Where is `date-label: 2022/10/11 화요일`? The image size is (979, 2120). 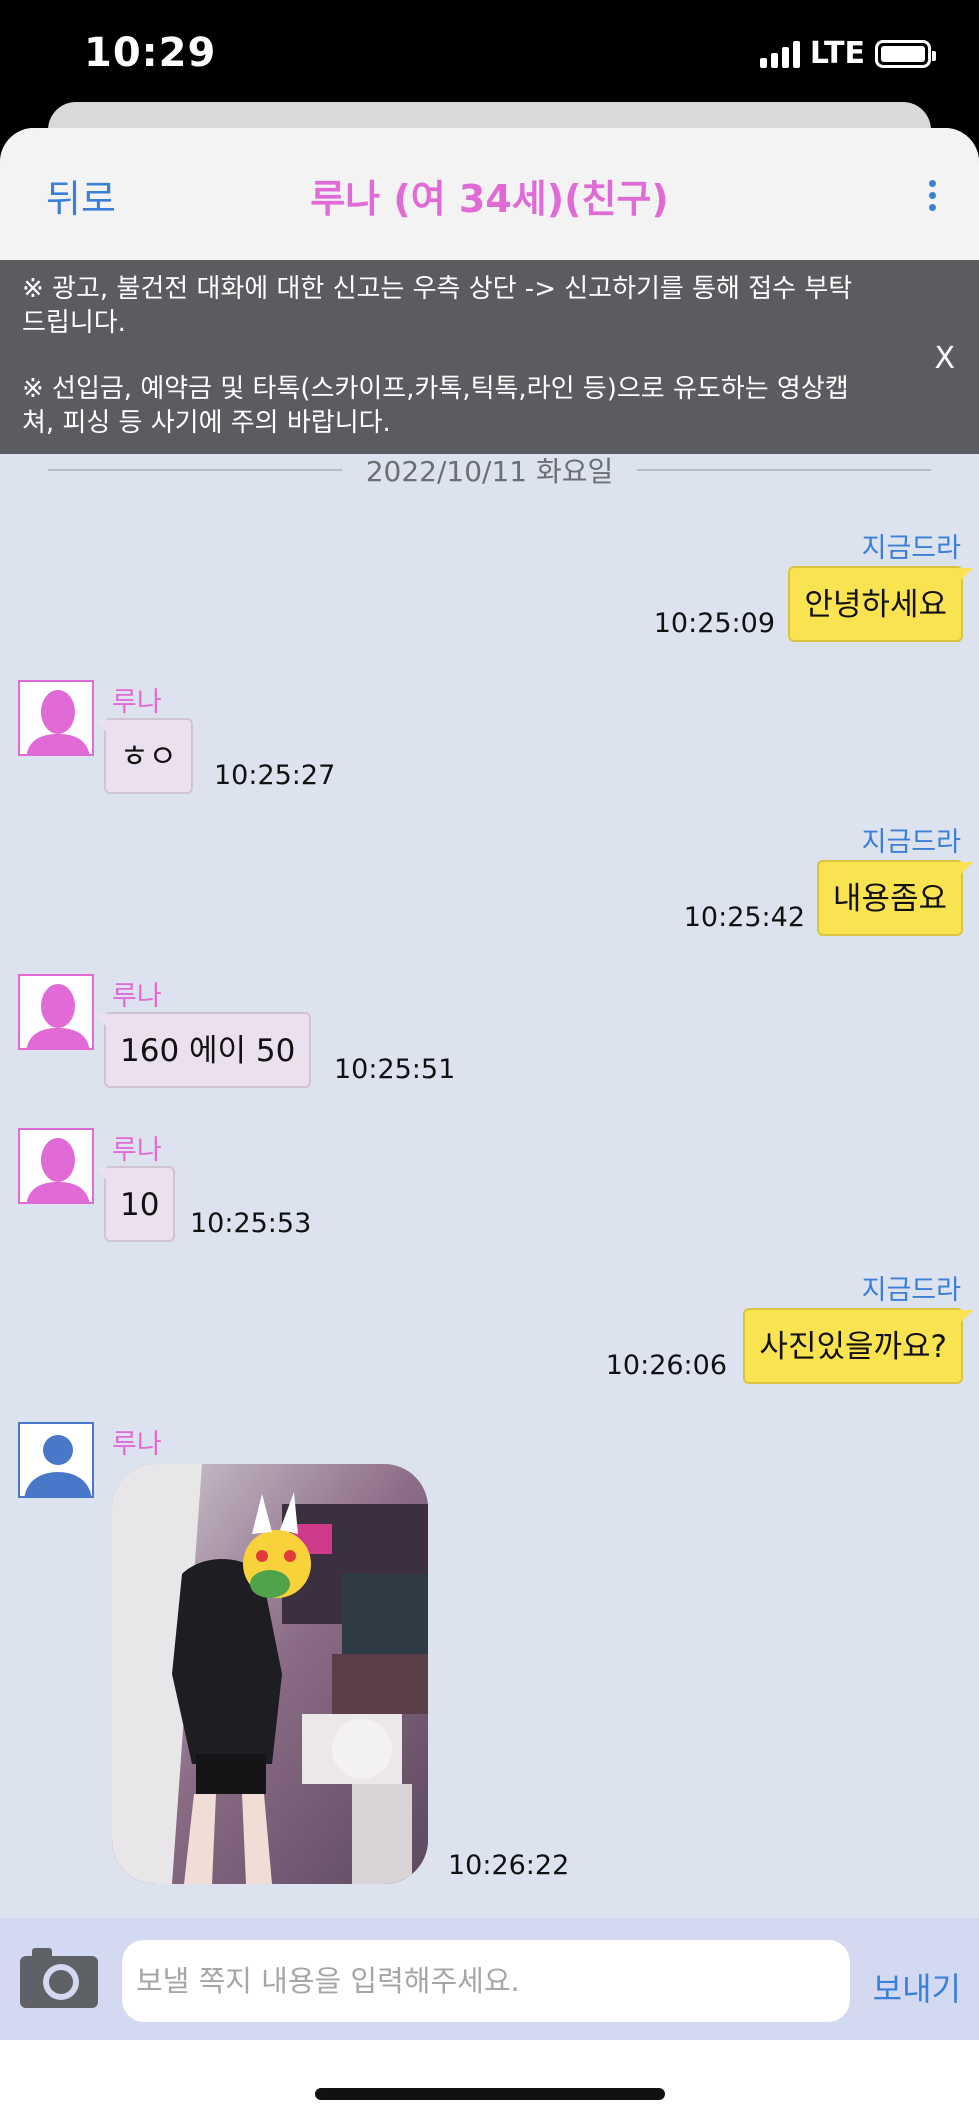
date-label: 2022/10/11 화요일 is located at coordinates (489, 471).